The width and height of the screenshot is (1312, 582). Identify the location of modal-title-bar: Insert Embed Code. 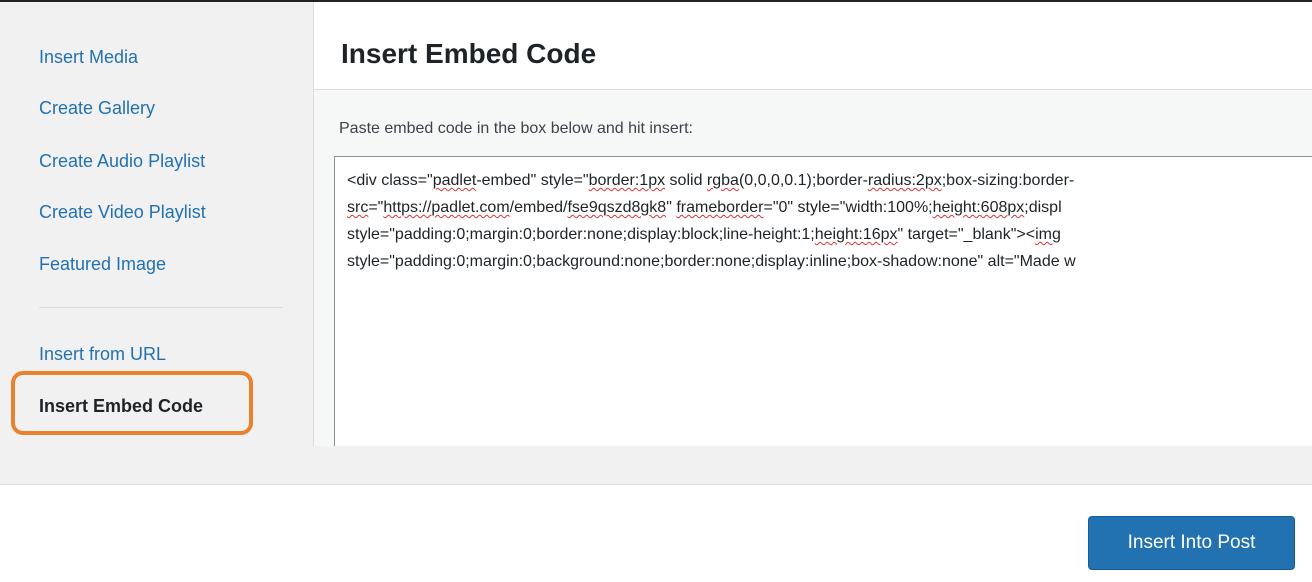
(813, 46).